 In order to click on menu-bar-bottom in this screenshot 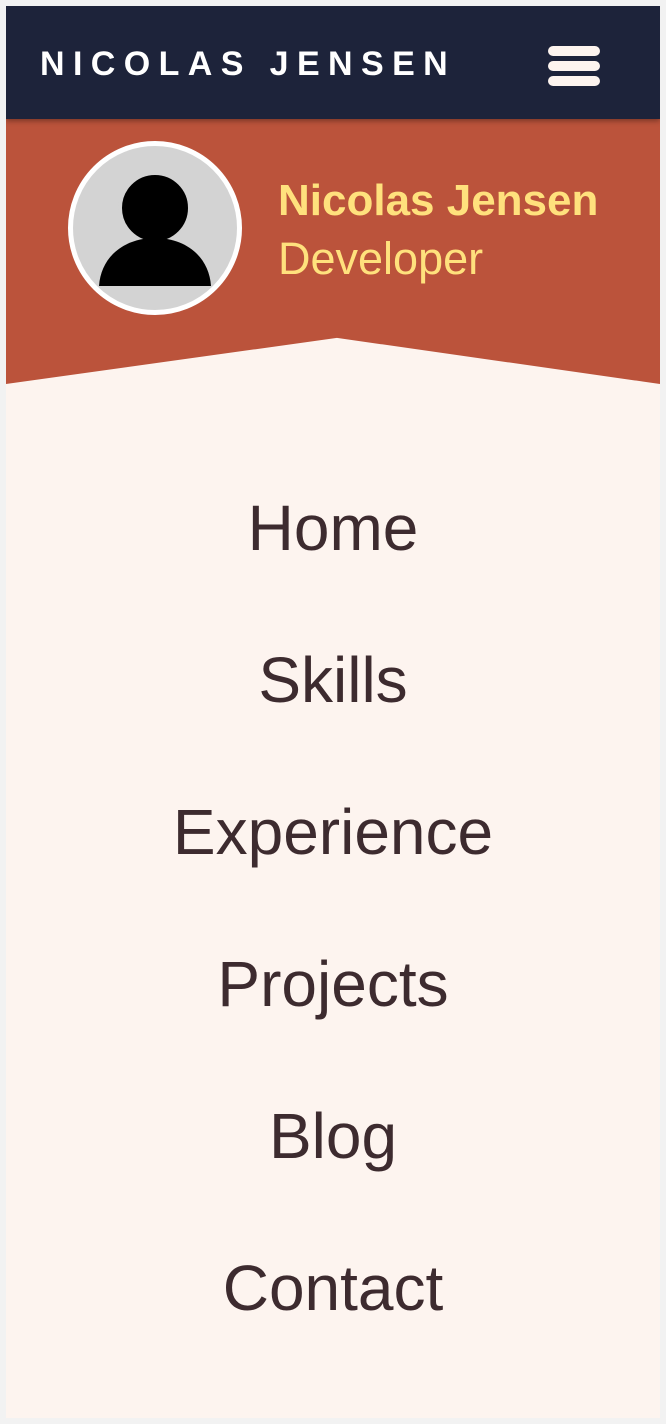, I will do `click(574, 81)`.